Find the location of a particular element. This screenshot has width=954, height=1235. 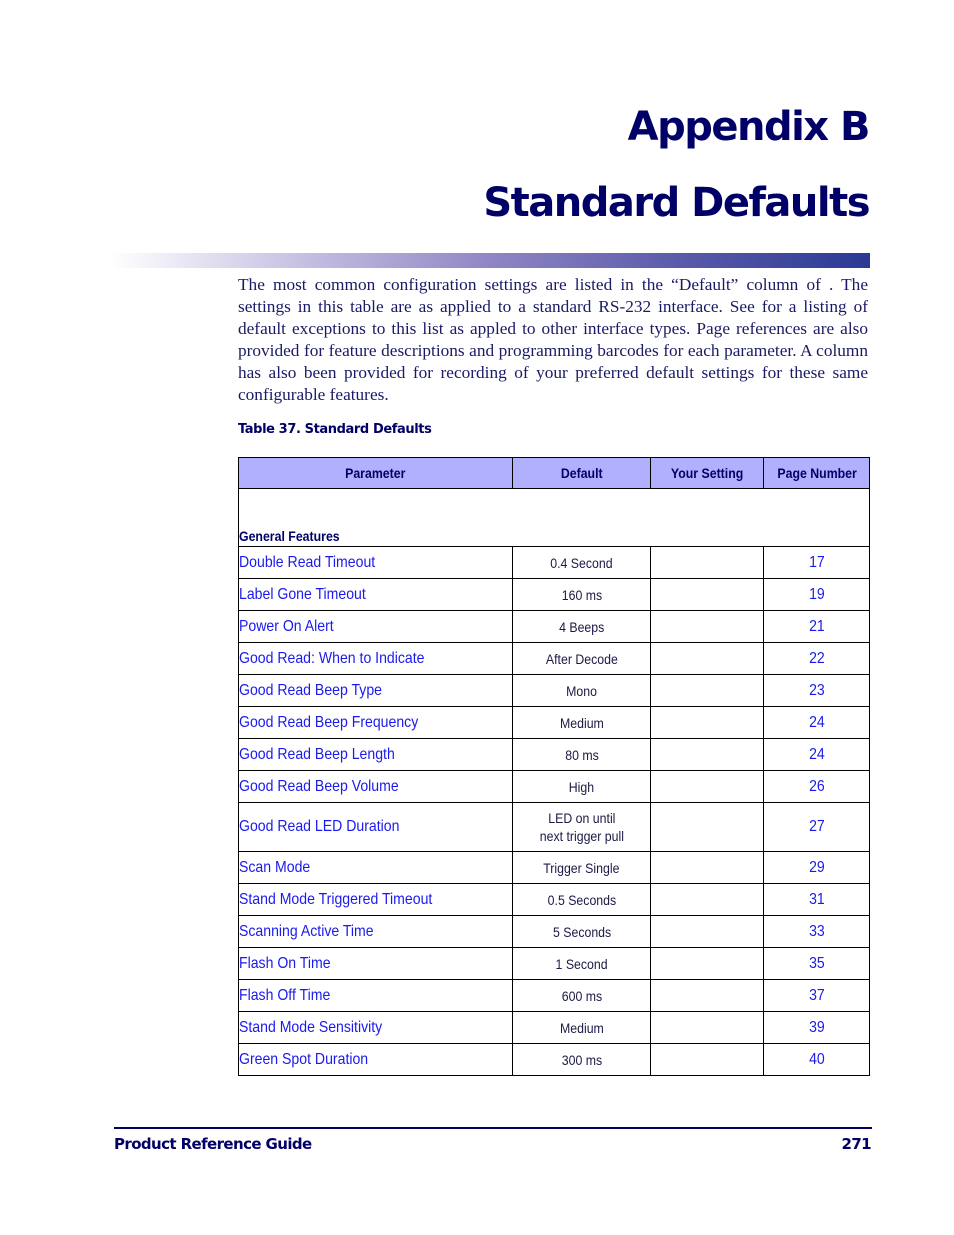

table-row: Flash On Time 1 Second 35 is located at coordinates (553, 963).